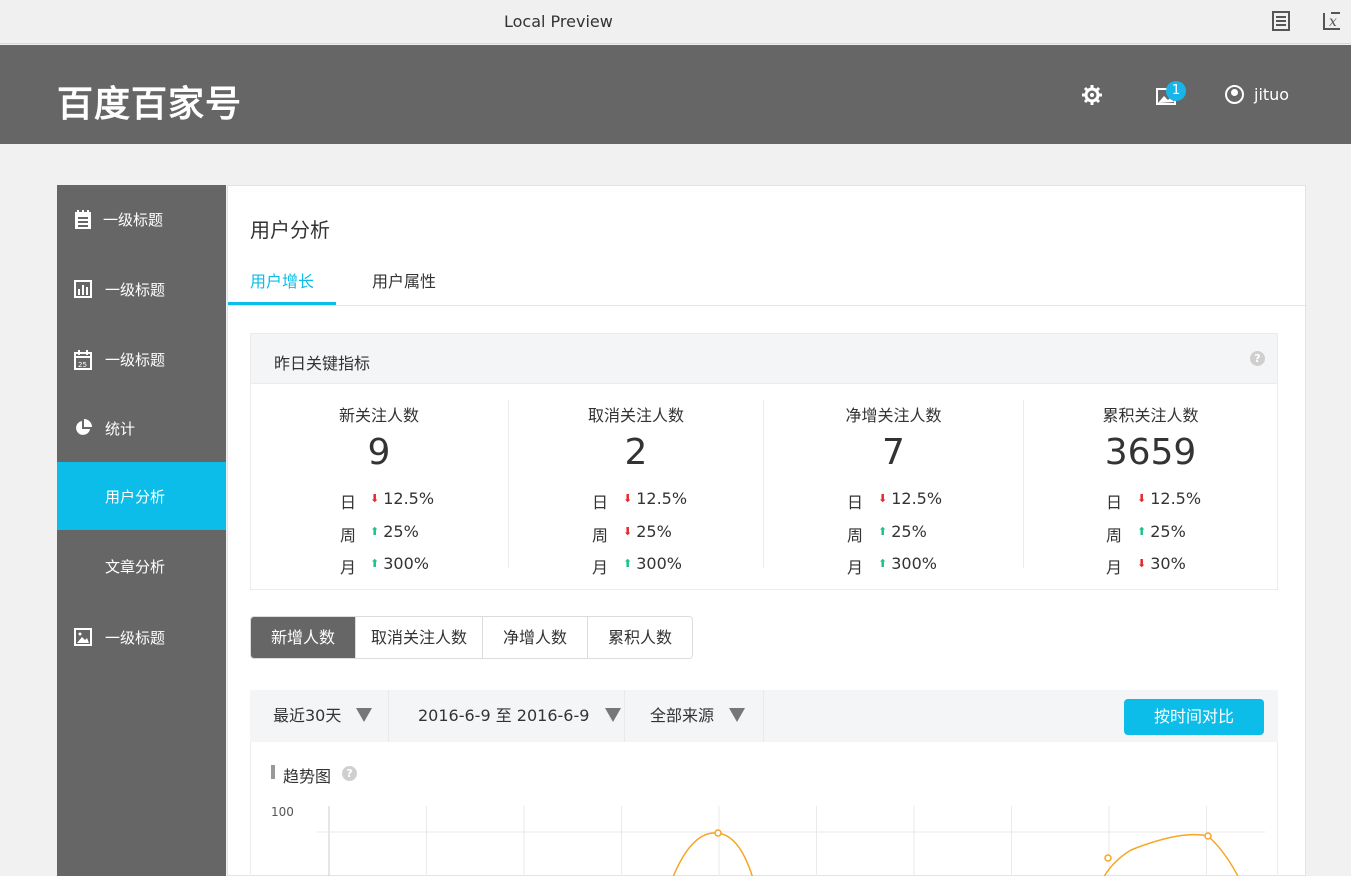  I want to click on metric-value: 9, so click(379, 452).